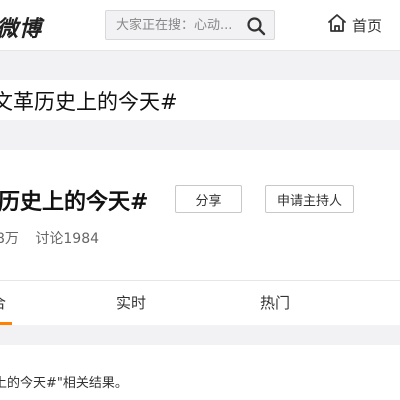 Image resolution: width=400 pixels, height=400 pixels. Describe the element at coordinates (200, 100) in the screenshot. I see `topic-strip: 文革历史上的今天#` at that location.